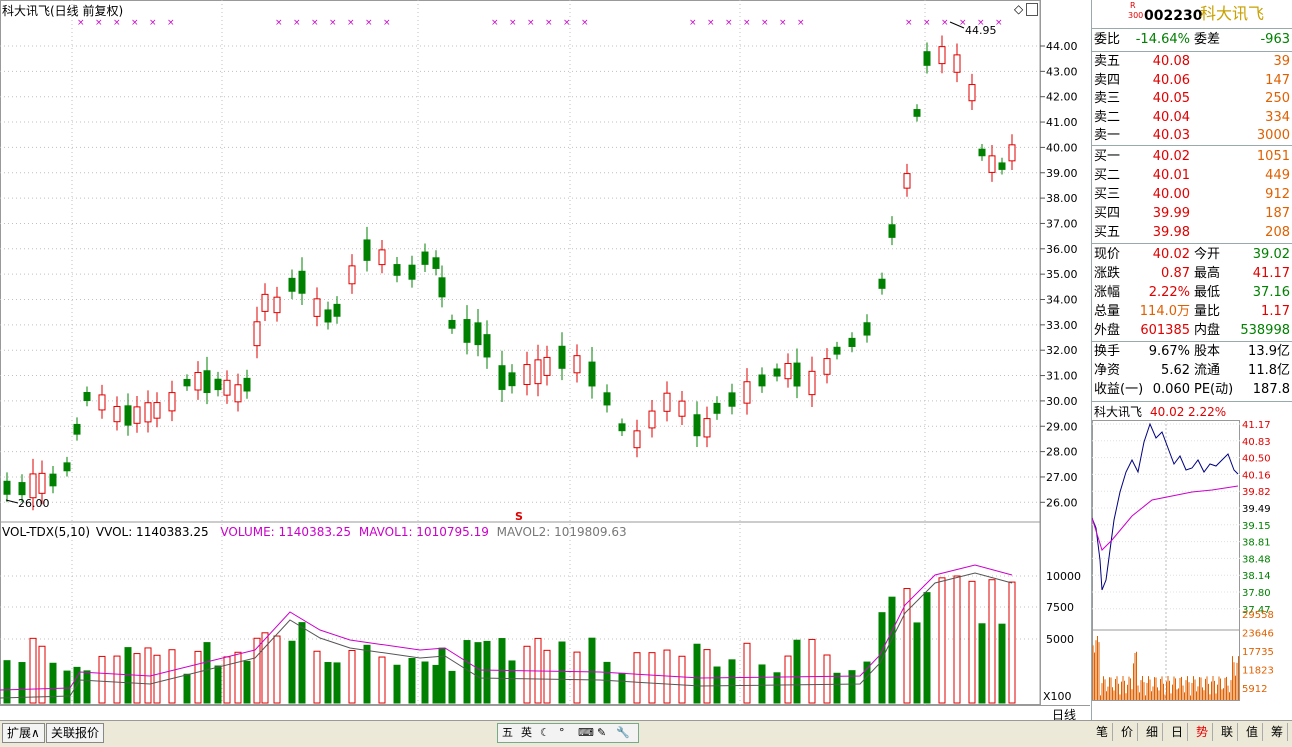 Image resolution: width=1292 pixels, height=747 pixels. I want to click on ime-toolbar: 五英 ☾ ° ⌨ ✎ 🔧, so click(568, 733).